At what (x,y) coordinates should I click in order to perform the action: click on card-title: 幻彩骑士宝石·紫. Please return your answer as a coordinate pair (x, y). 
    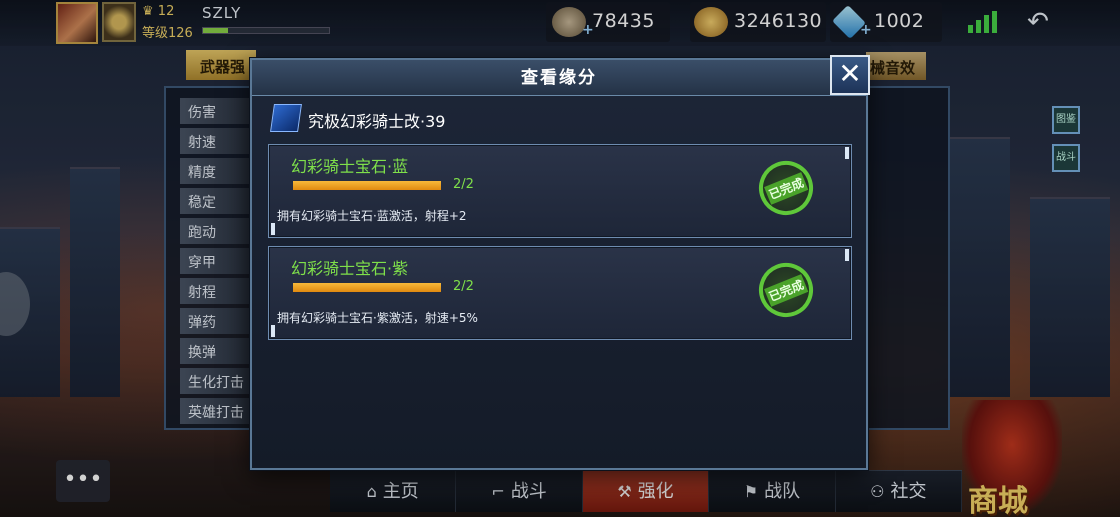
    Looking at the image, I should click on (350, 268).